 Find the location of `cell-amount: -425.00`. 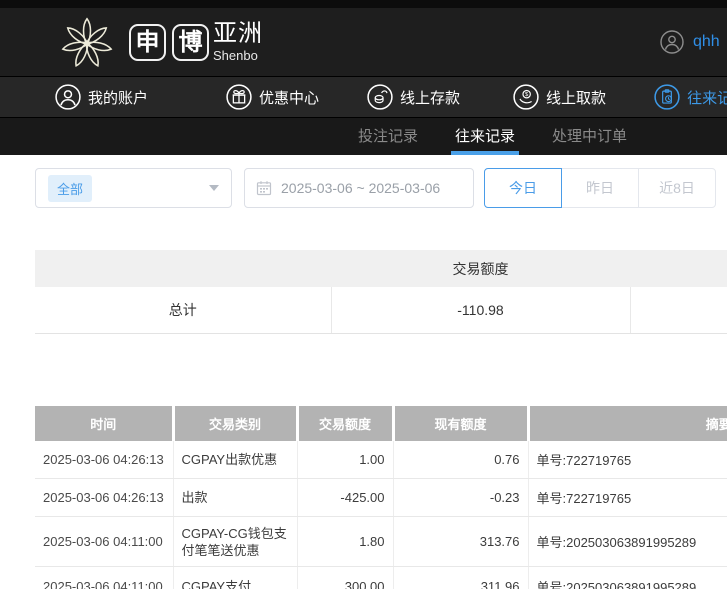

cell-amount: -425.00 is located at coordinates (344, 497).